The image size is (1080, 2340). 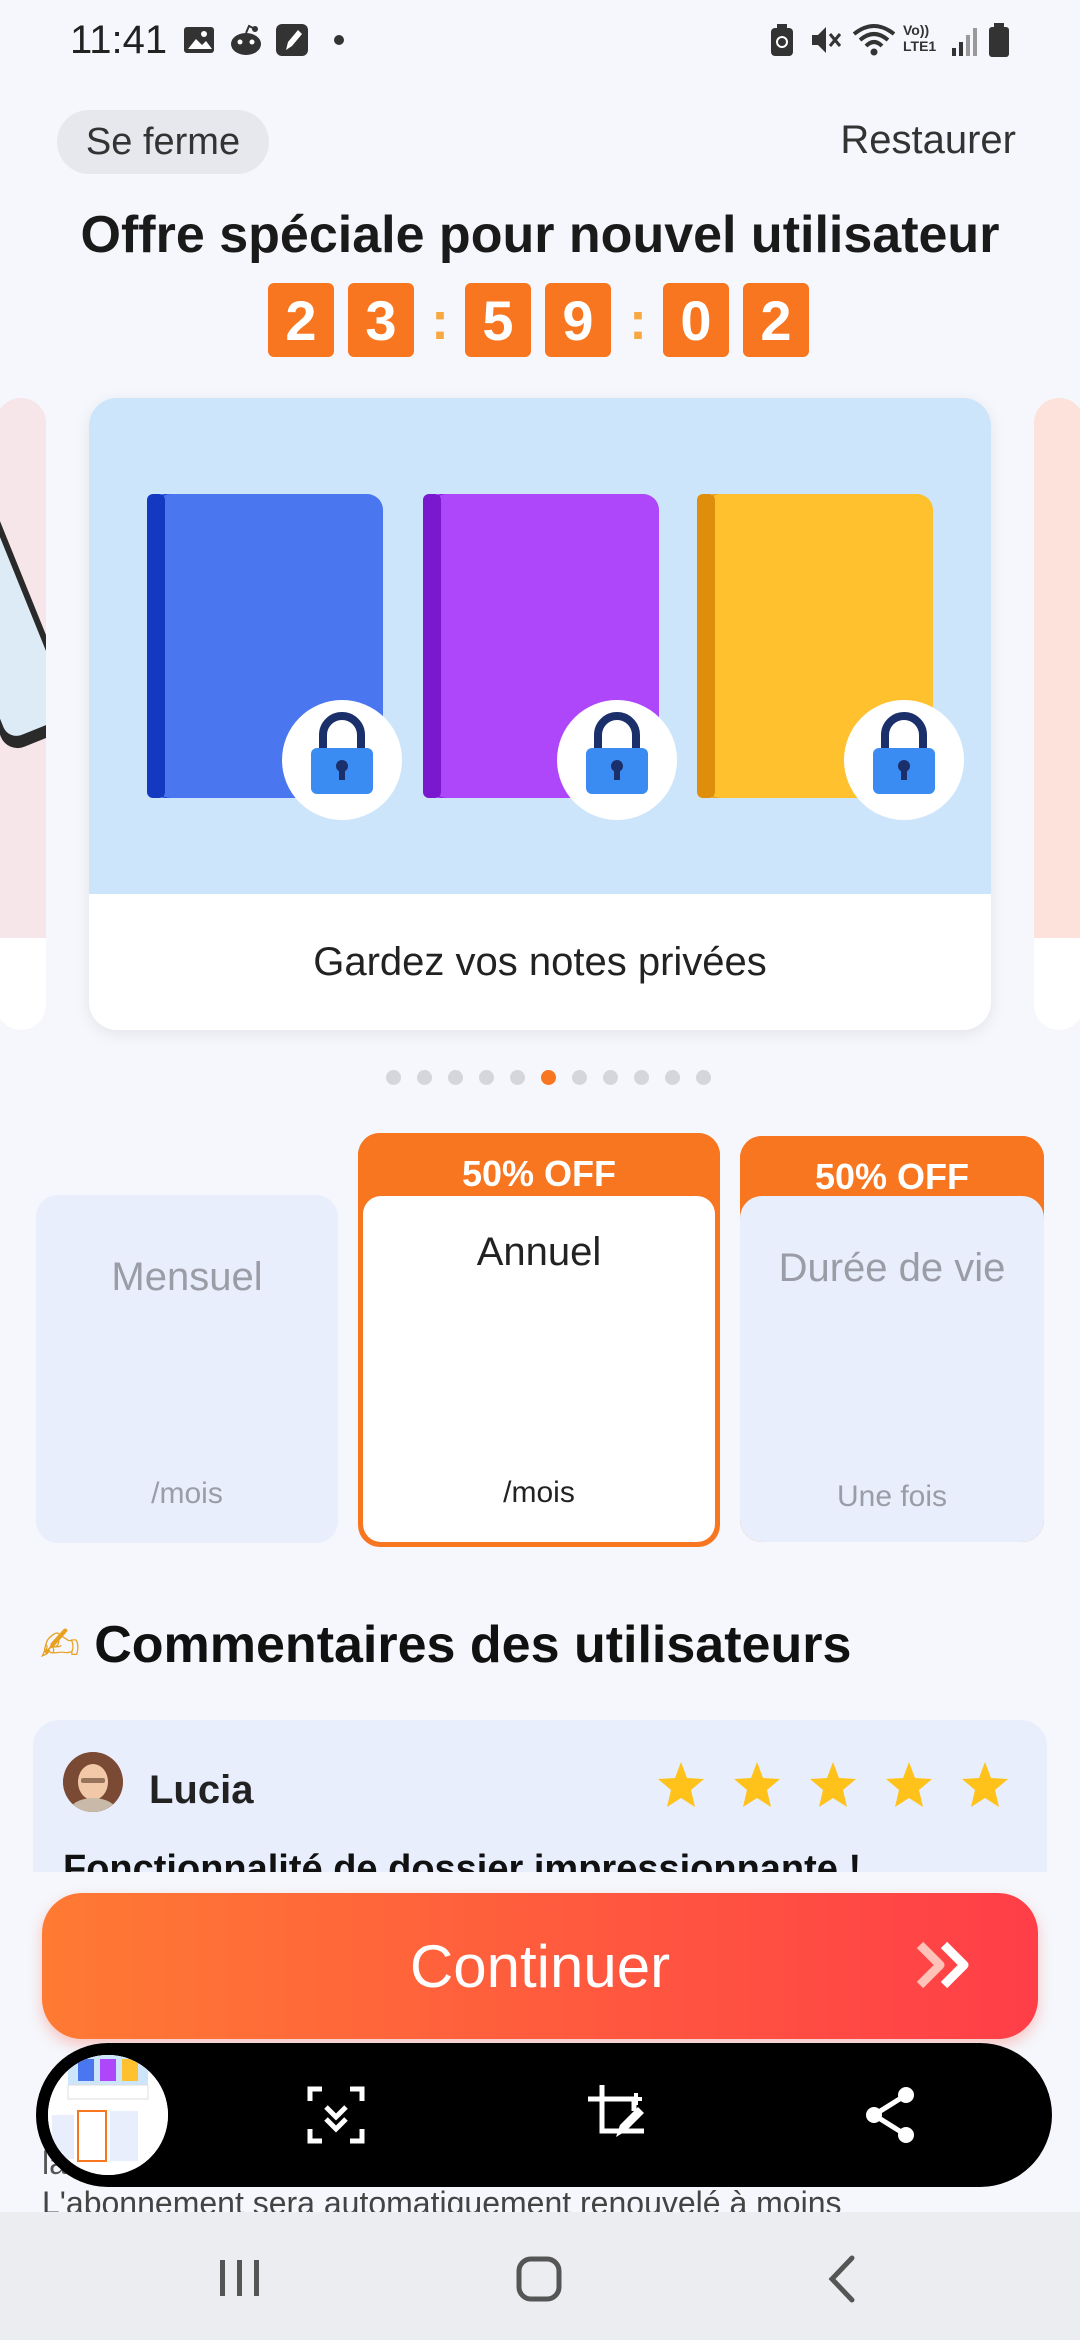 What do you see at coordinates (539, 1168) in the screenshot?
I see `discount-badge: 50% OFF` at bounding box center [539, 1168].